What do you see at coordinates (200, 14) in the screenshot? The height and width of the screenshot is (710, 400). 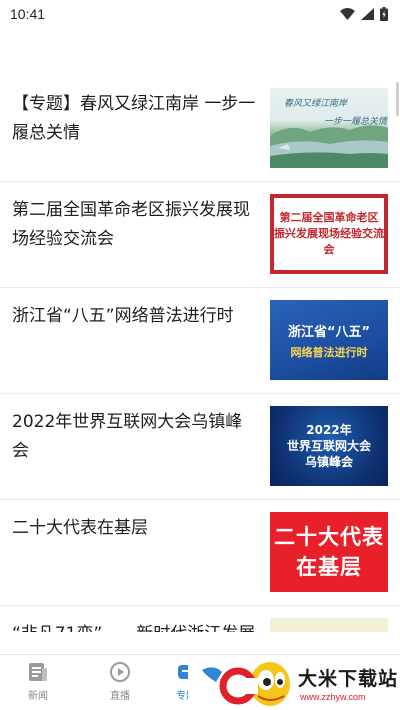 I see `status-bar: 10:41` at bounding box center [200, 14].